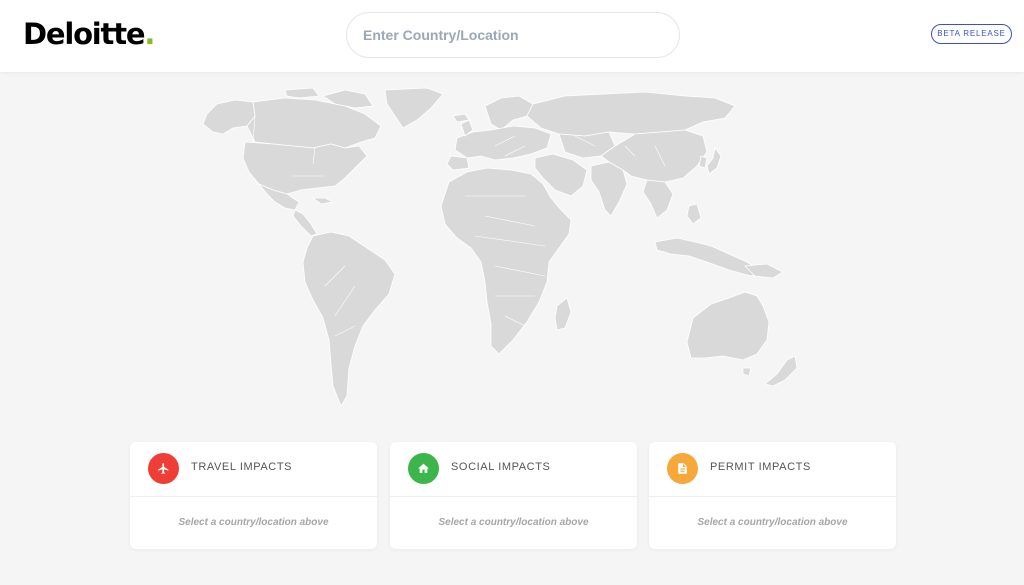 Image resolution: width=1024 pixels, height=585 pixels. Describe the element at coordinates (781, 371) in the screenshot. I see `map-region-new-zealand` at that location.